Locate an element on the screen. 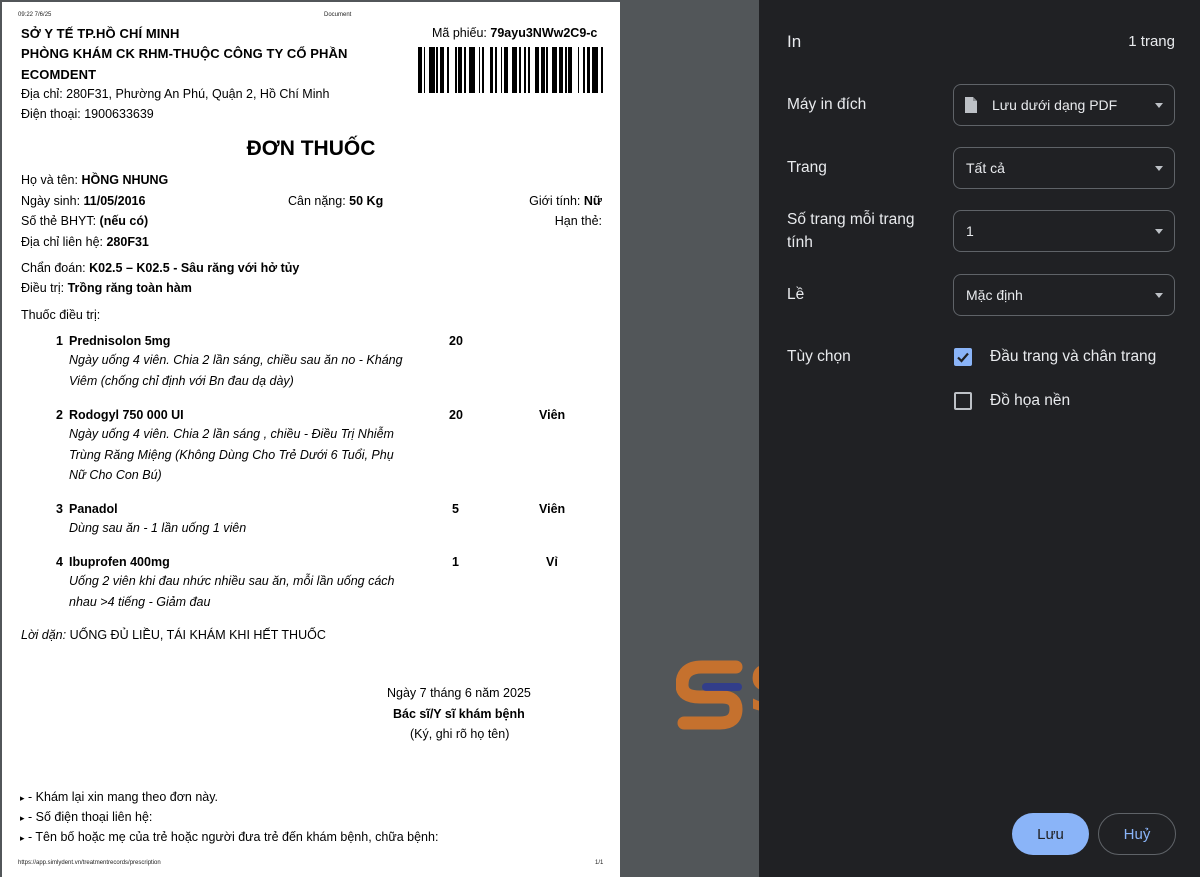 This screenshot has width=1200, height=877. patient-card-expiry: Hạn thẻ: is located at coordinates (578, 221).